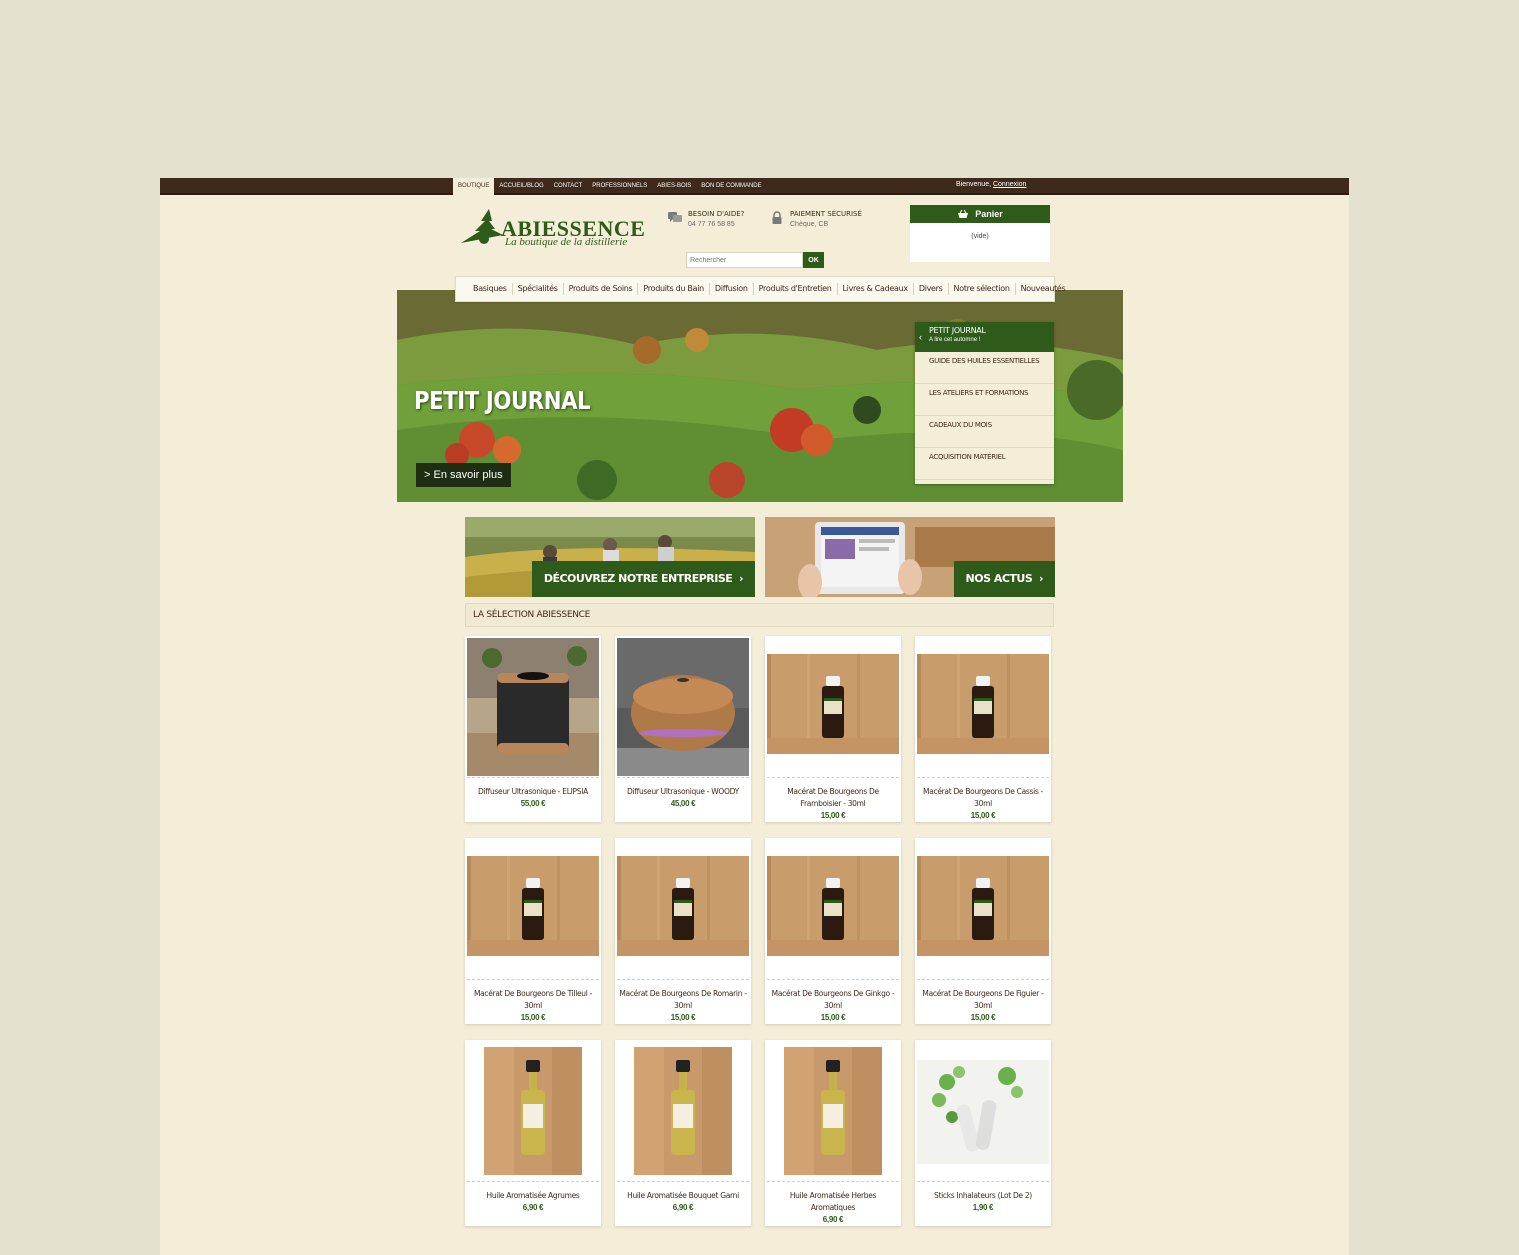 The image size is (1519, 1255). Describe the element at coordinates (980, 214) in the screenshot. I see `cart-header: Panier` at that location.